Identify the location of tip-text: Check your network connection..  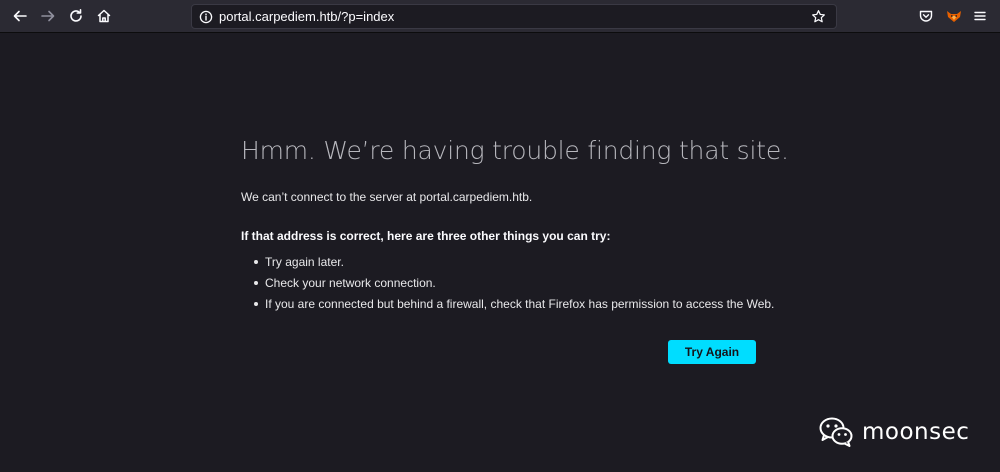
(350, 283).